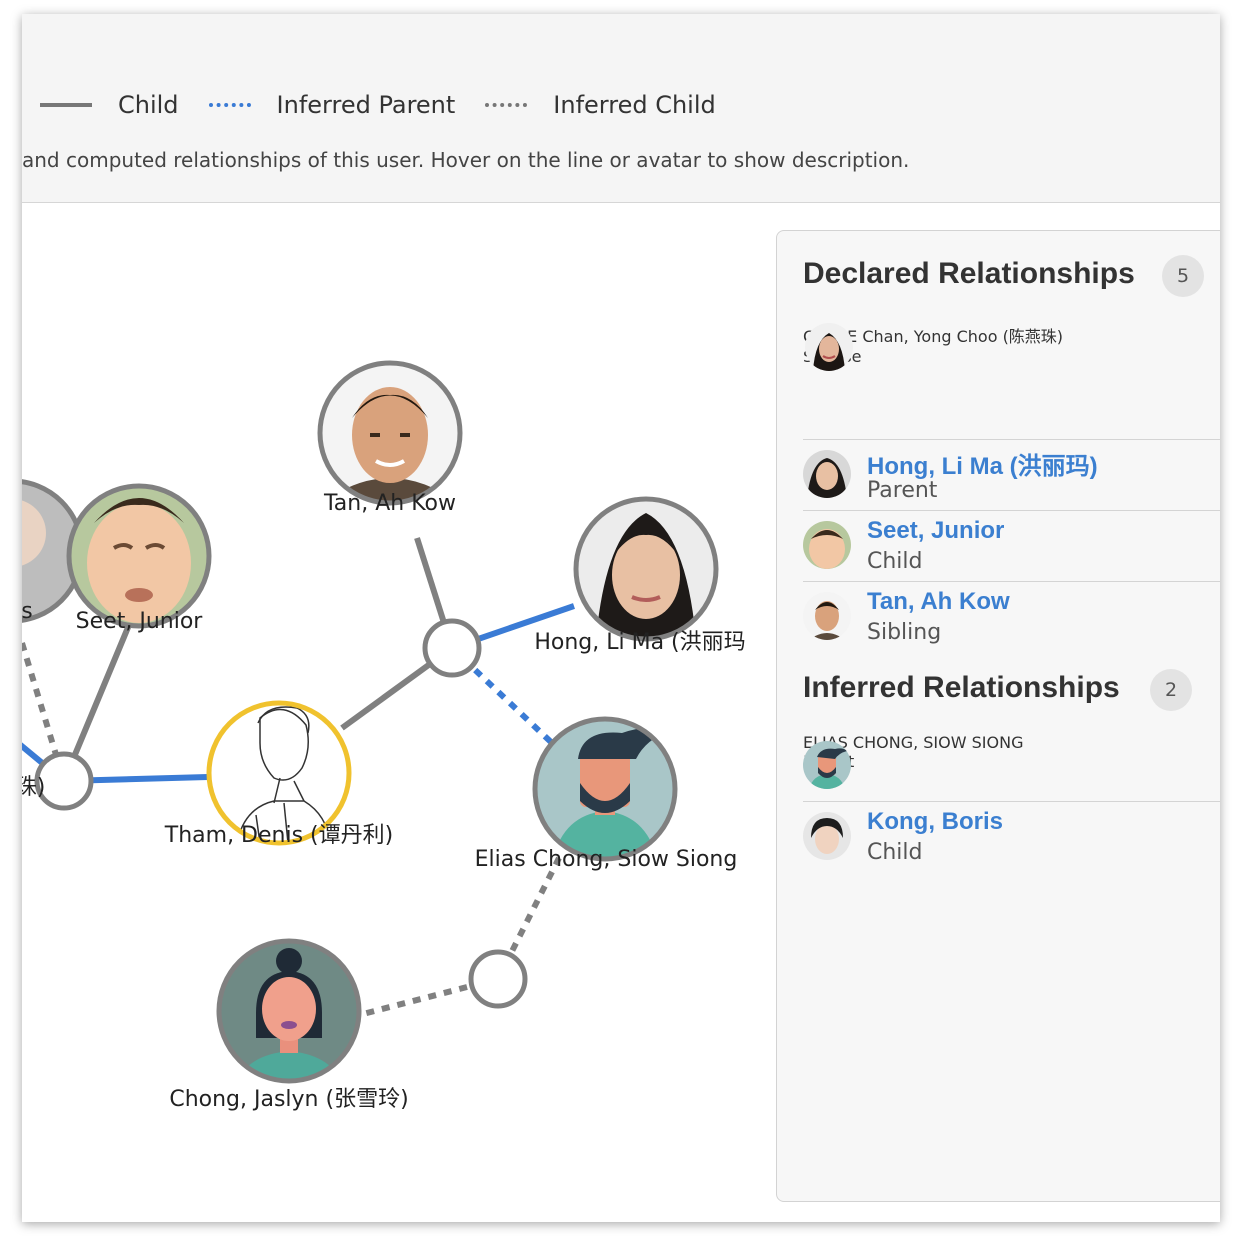  What do you see at coordinates (66, 105) in the screenshot?
I see `solid-line-swatch` at bounding box center [66, 105].